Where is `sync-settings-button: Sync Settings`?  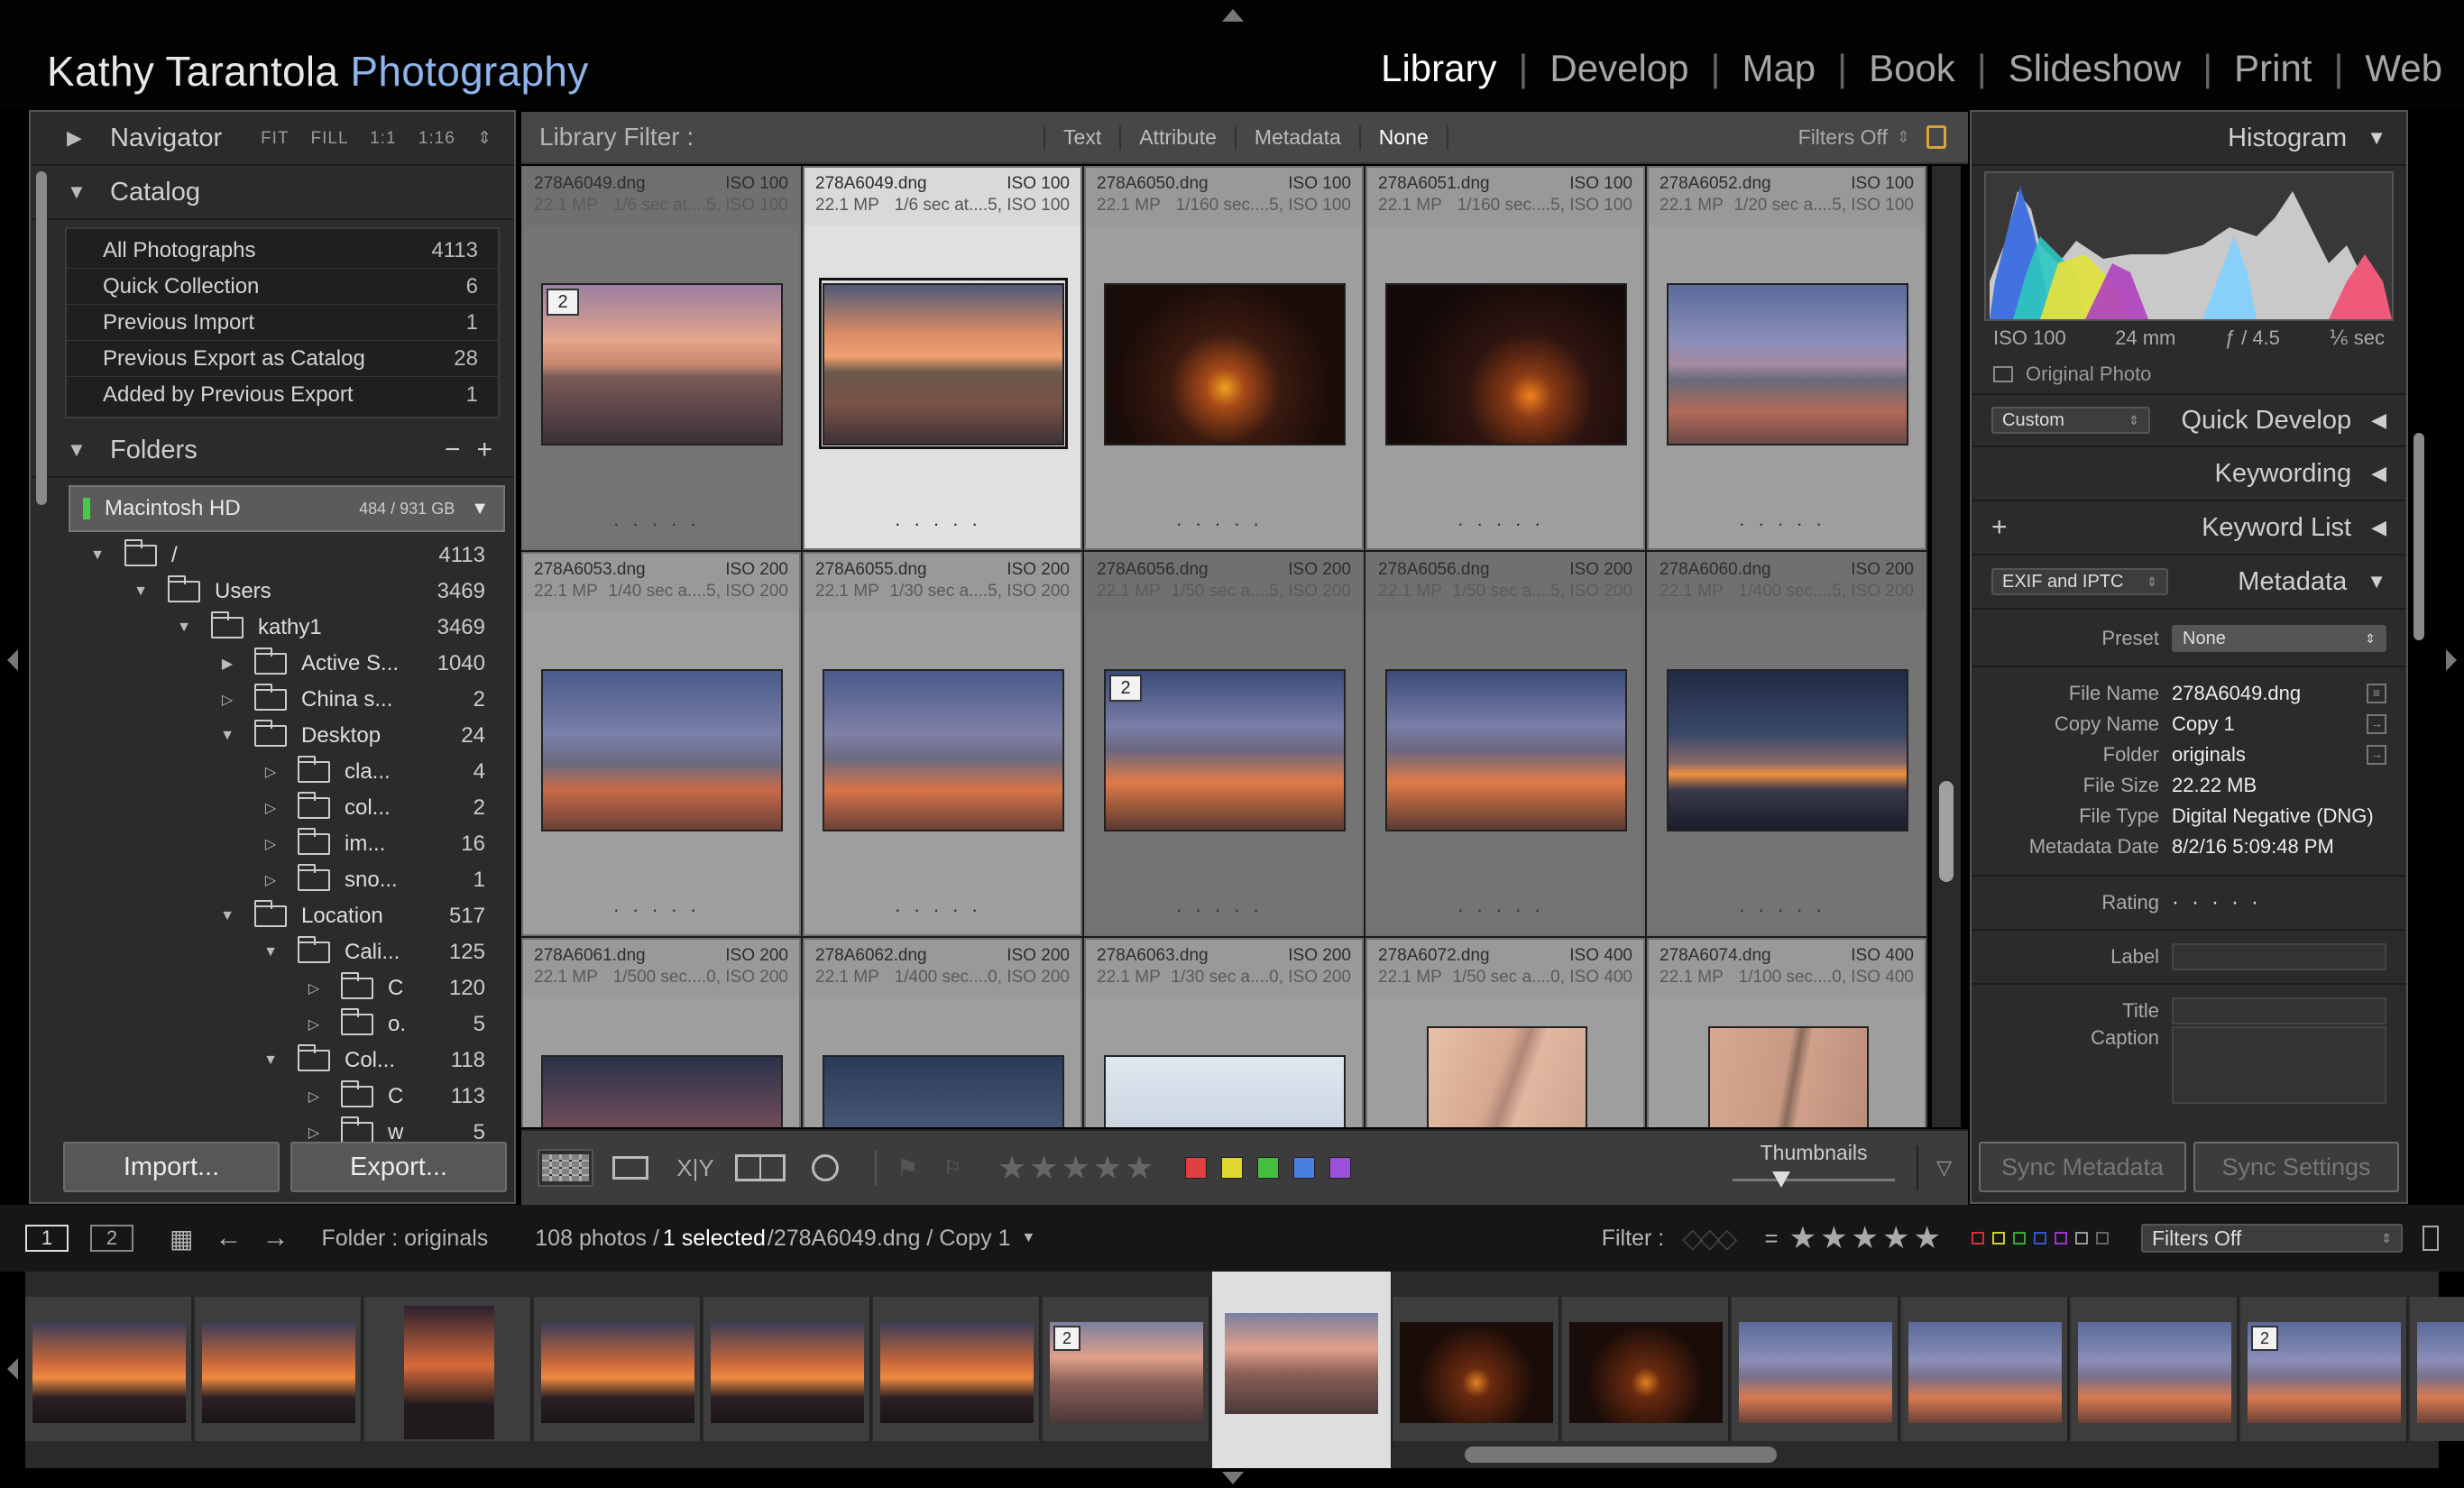
sync-settings-button: Sync Settings is located at coordinates (2296, 1167).